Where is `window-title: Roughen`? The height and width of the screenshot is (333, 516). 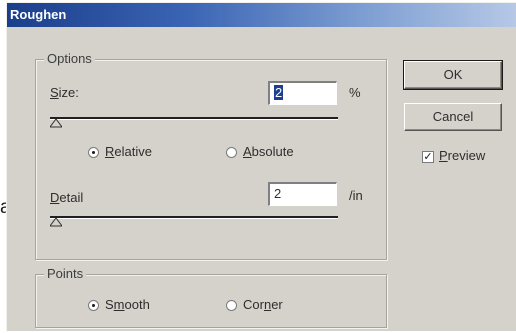
window-title: Roughen is located at coordinates (38, 14).